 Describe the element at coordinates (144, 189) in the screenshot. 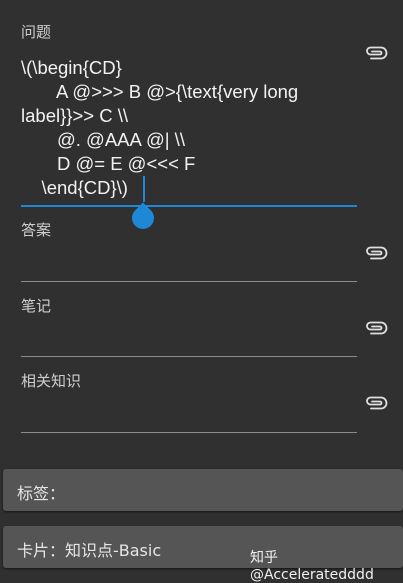

I see `text-cursor` at that location.